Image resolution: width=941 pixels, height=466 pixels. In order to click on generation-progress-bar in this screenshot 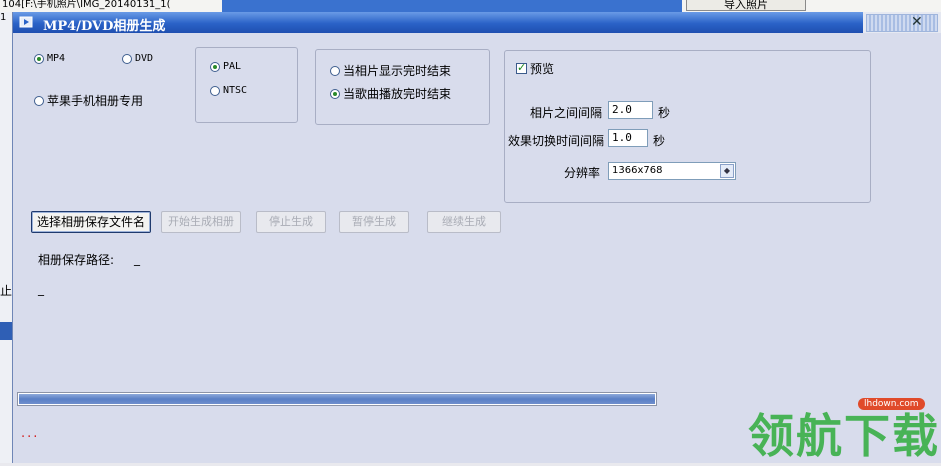, I will do `click(337, 399)`.